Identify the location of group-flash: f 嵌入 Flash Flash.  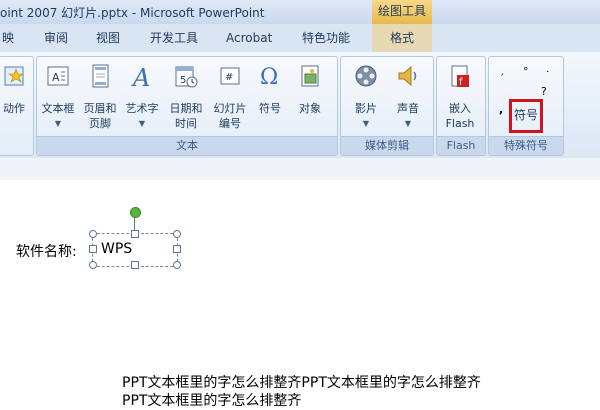
(461, 106).